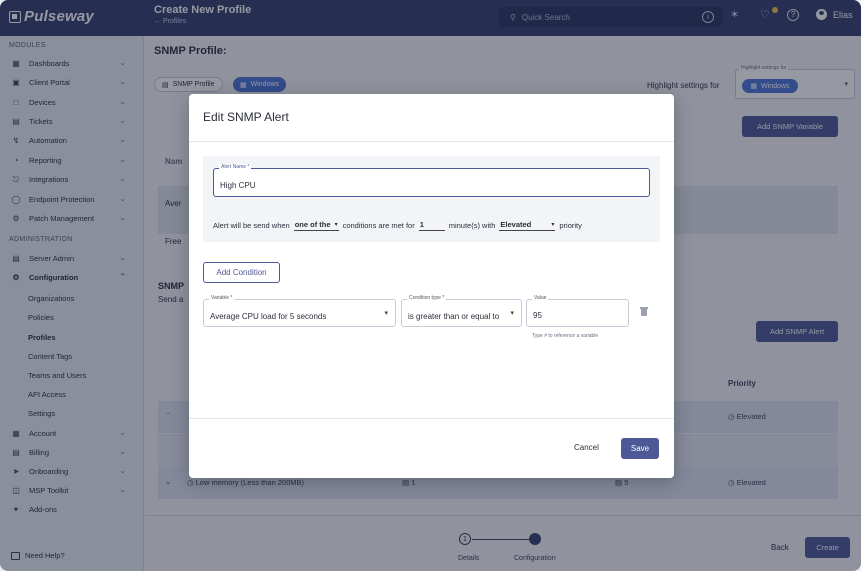 The image size is (861, 571). What do you see at coordinates (238, 185) in the screenshot?
I see `alert-name-value: High CPU` at bounding box center [238, 185].